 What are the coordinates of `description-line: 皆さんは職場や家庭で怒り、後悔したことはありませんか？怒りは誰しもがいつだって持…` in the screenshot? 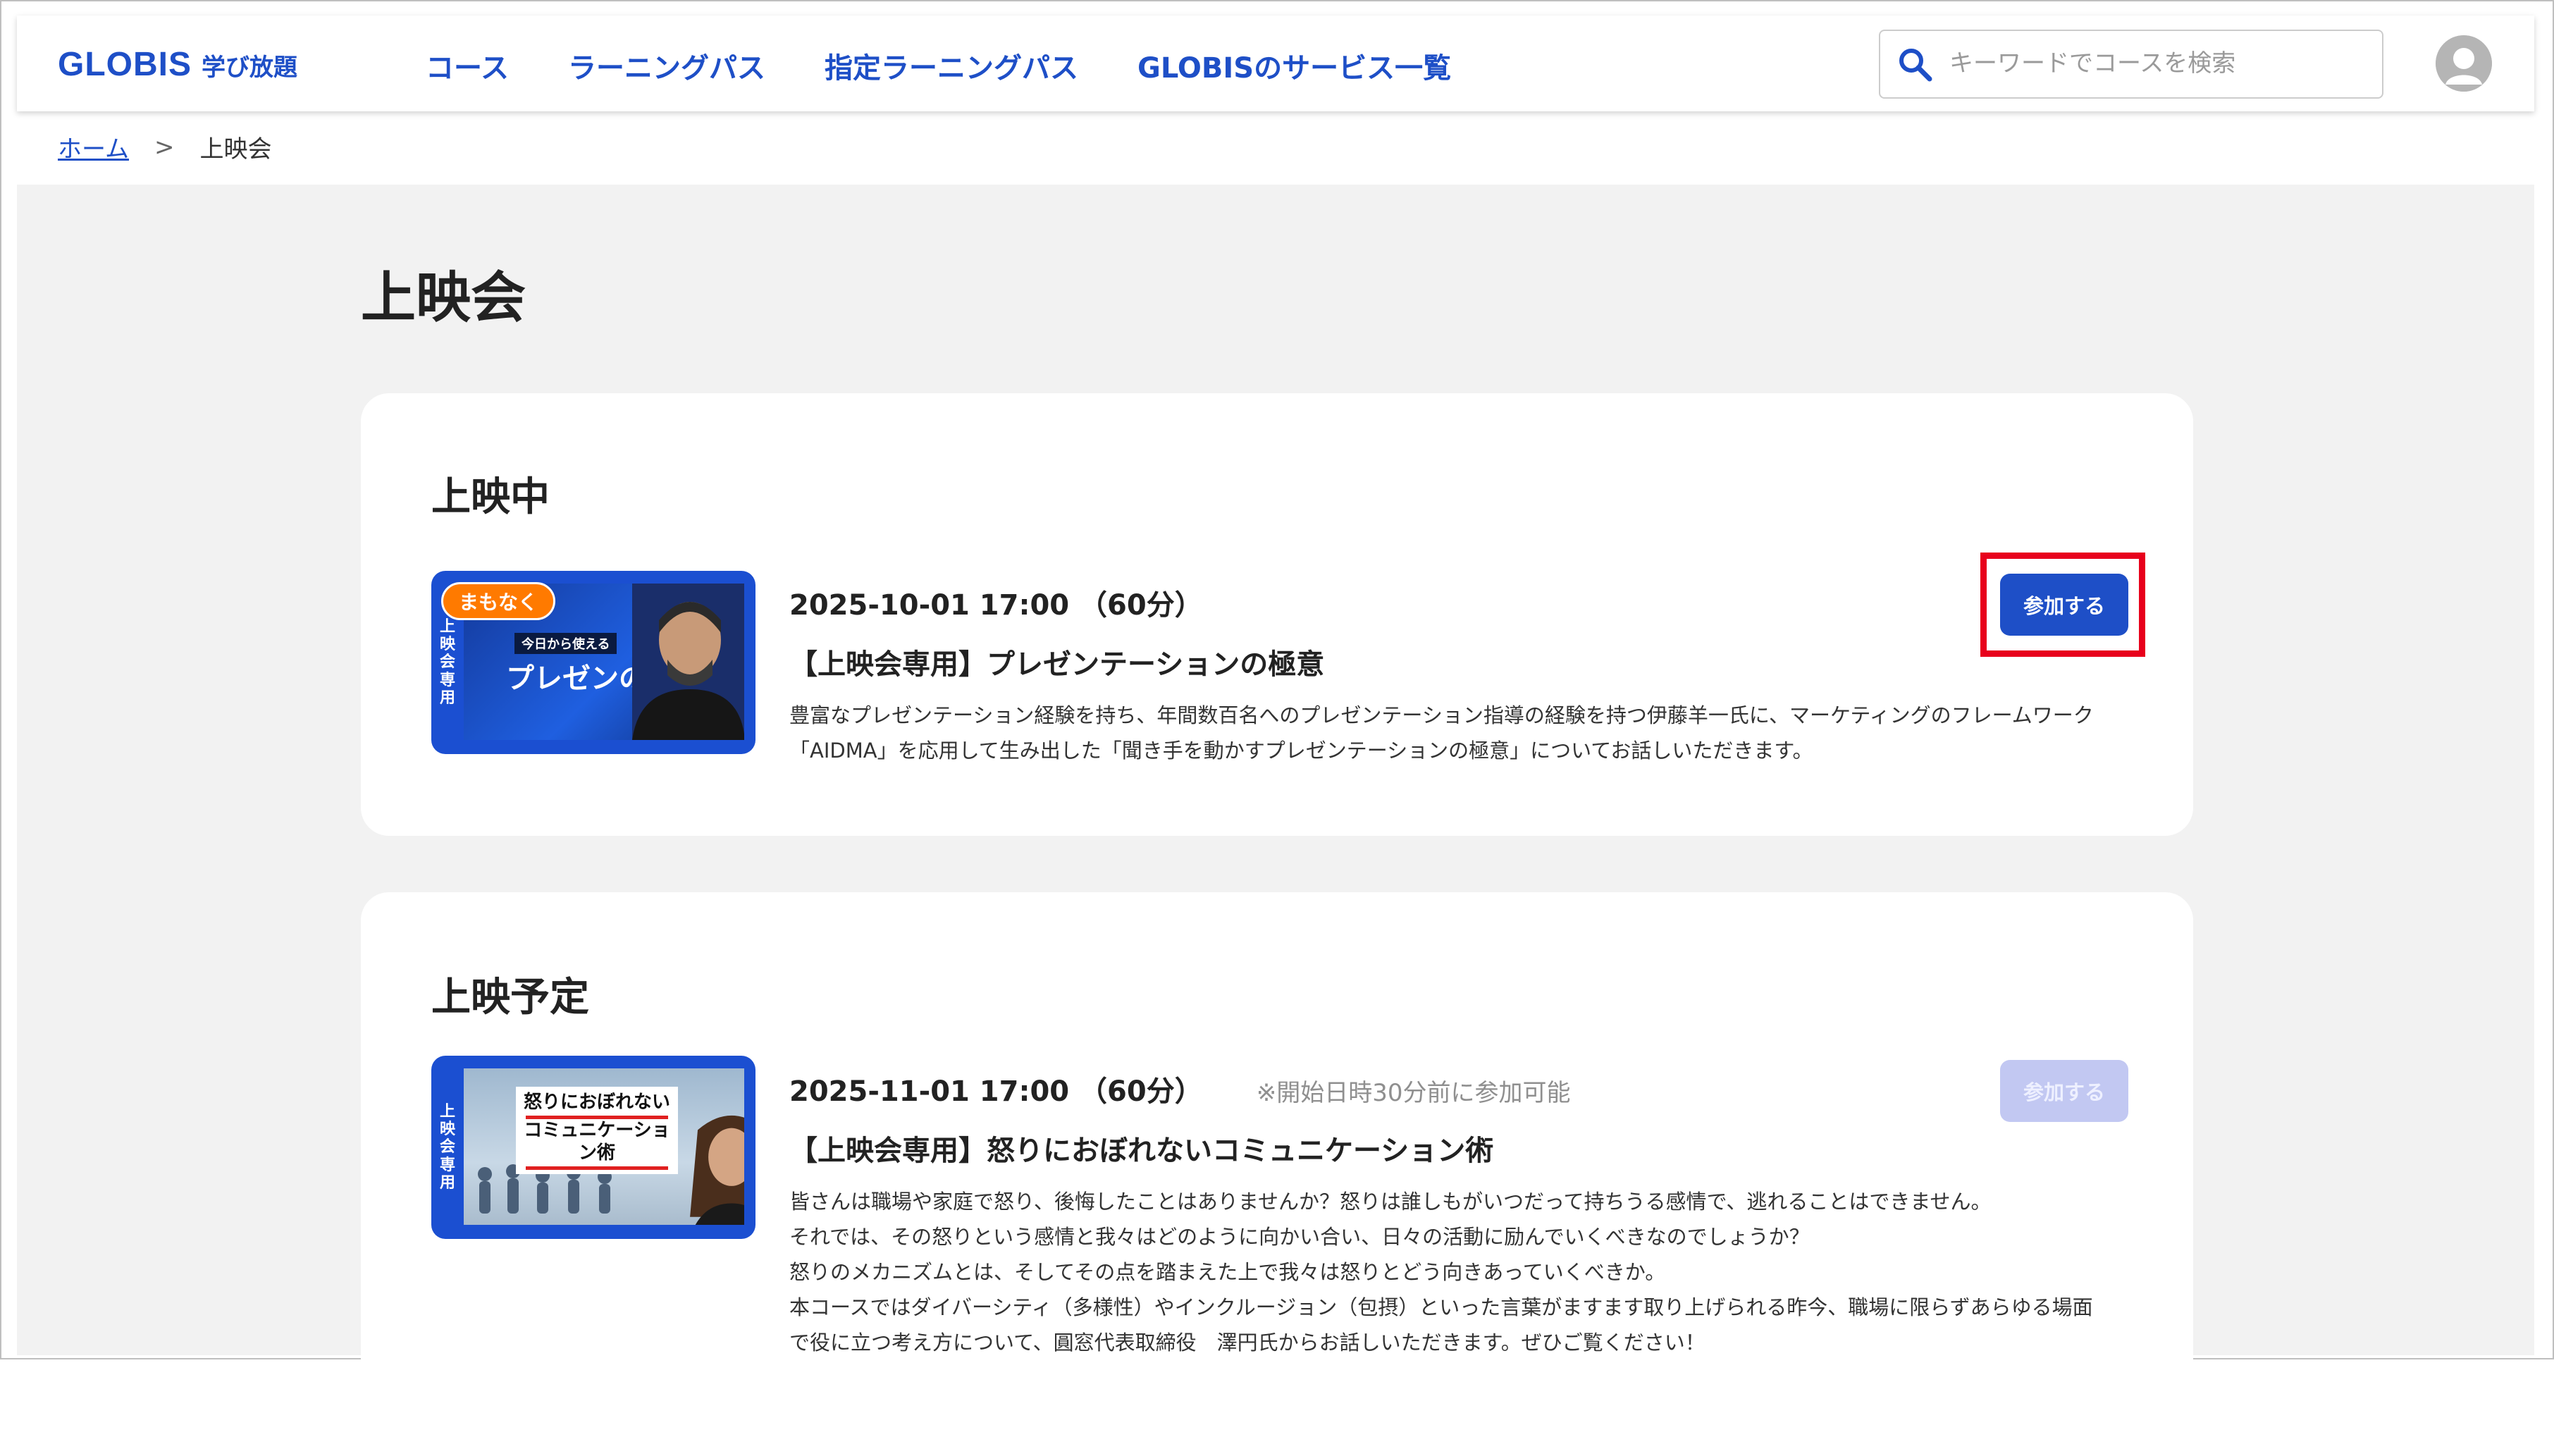 It's located at (1390, 1202).